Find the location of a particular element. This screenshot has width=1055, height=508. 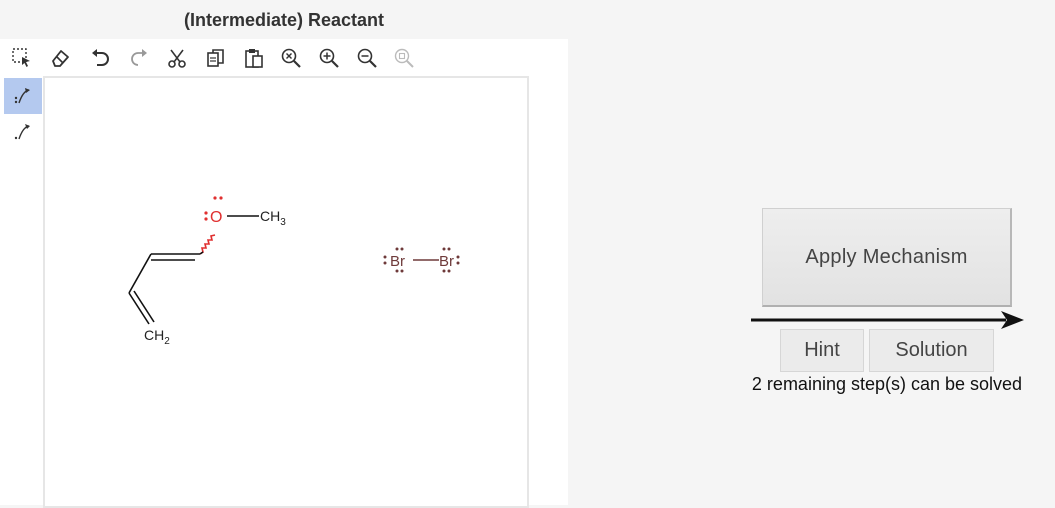

editor-toolbar is located at coordinates (284, 58).